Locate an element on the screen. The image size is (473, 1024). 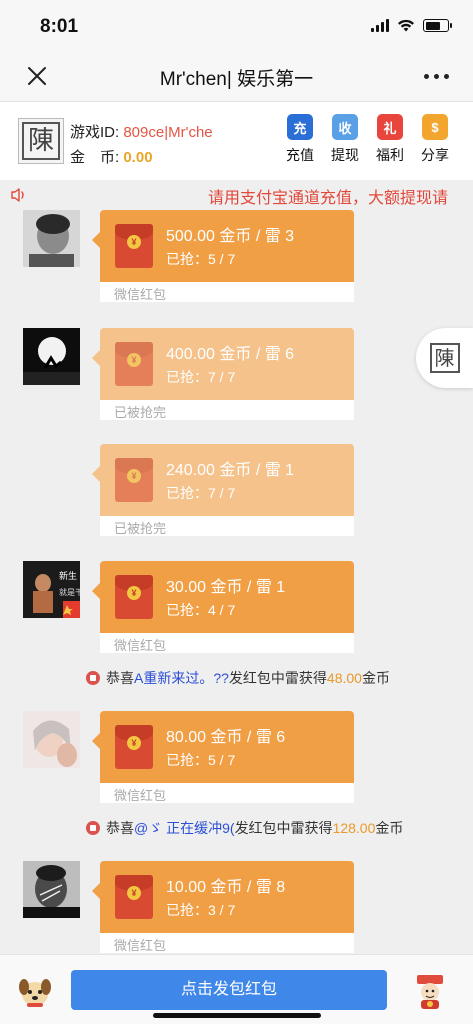
action-withdraw-button: 收提现 is located at coordinates (345, 139).